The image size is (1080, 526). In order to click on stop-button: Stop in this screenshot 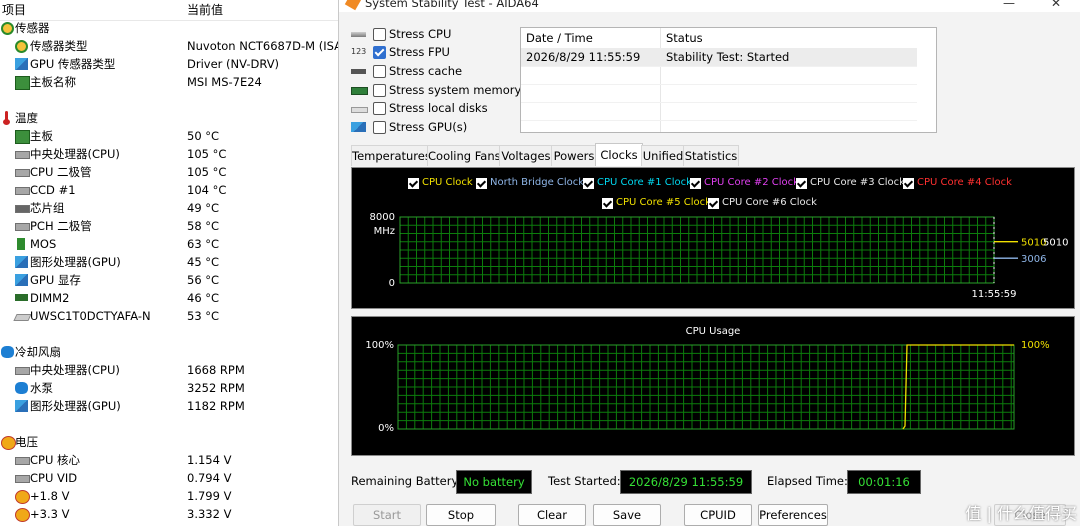, I will do `click(461, 515)`.